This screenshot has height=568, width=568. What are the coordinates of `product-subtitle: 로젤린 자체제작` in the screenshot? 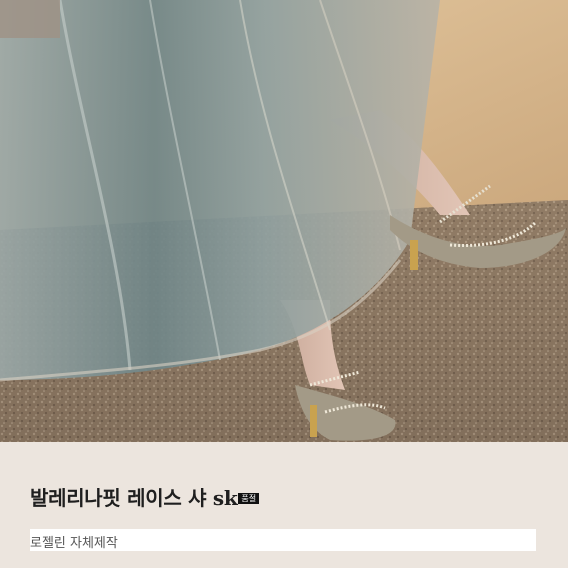 It's located at (74, 543).